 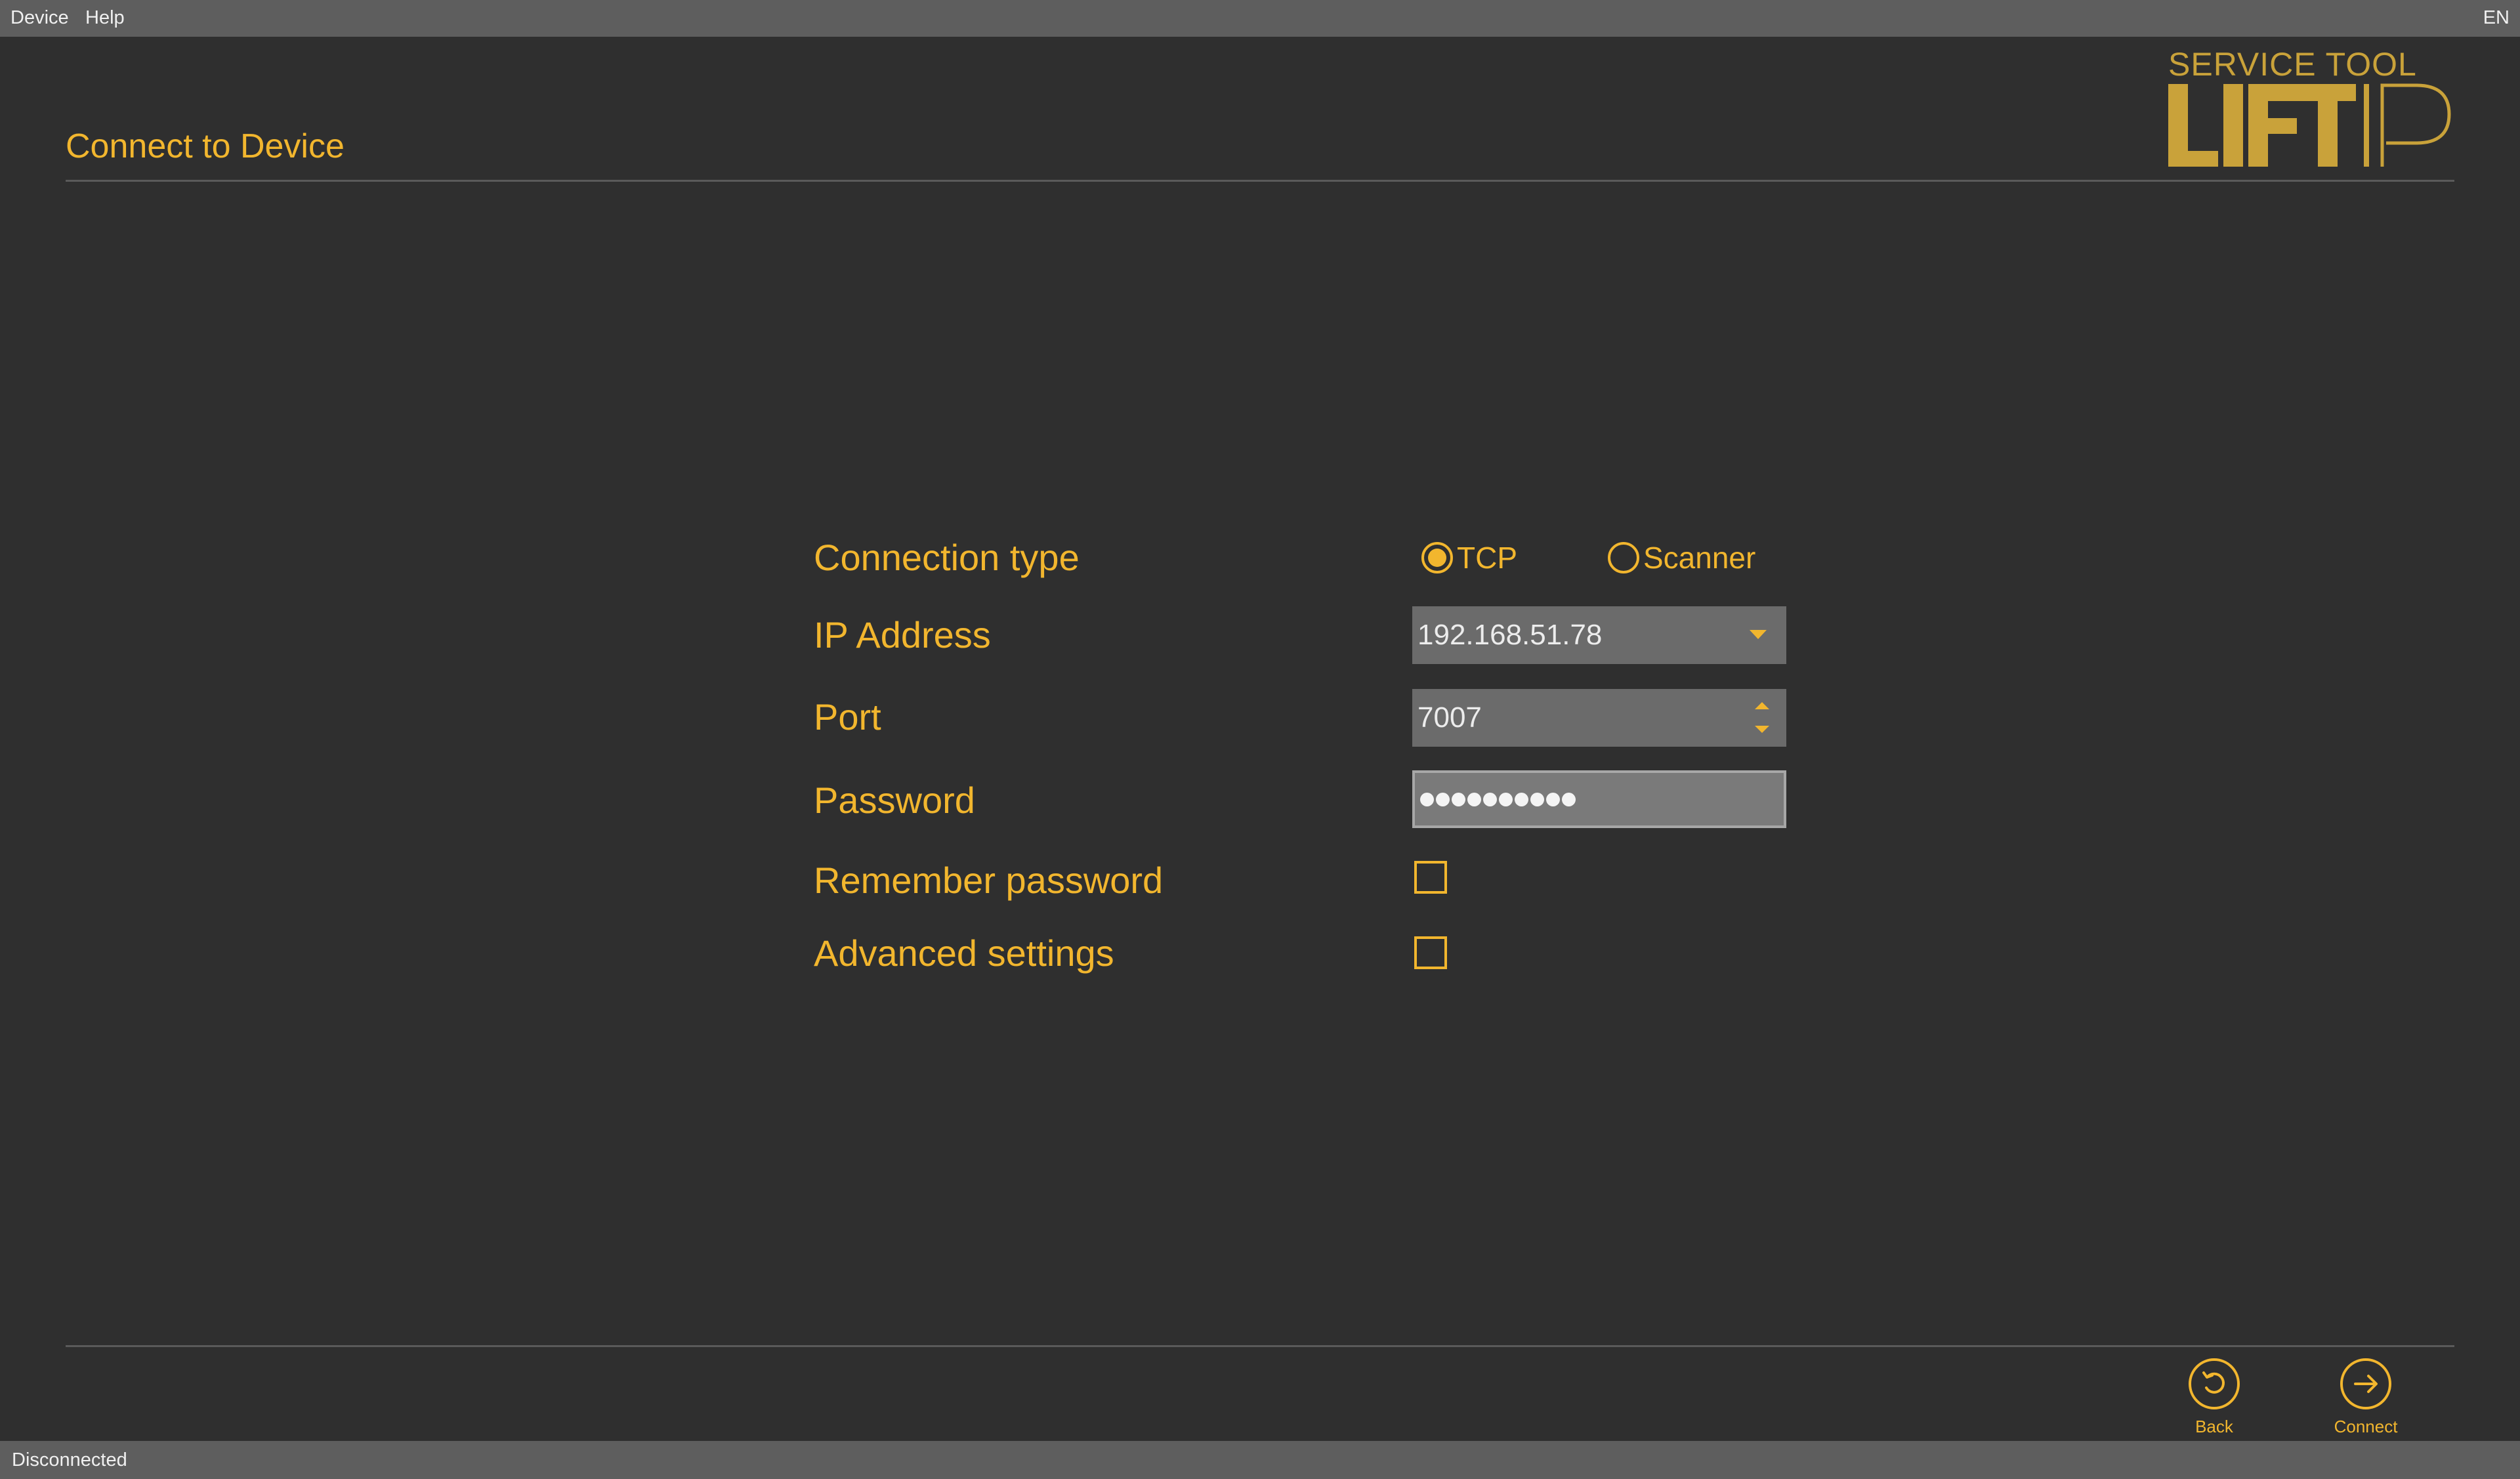 I want to click on back-button: Back, so click(x=2214, y=1396).